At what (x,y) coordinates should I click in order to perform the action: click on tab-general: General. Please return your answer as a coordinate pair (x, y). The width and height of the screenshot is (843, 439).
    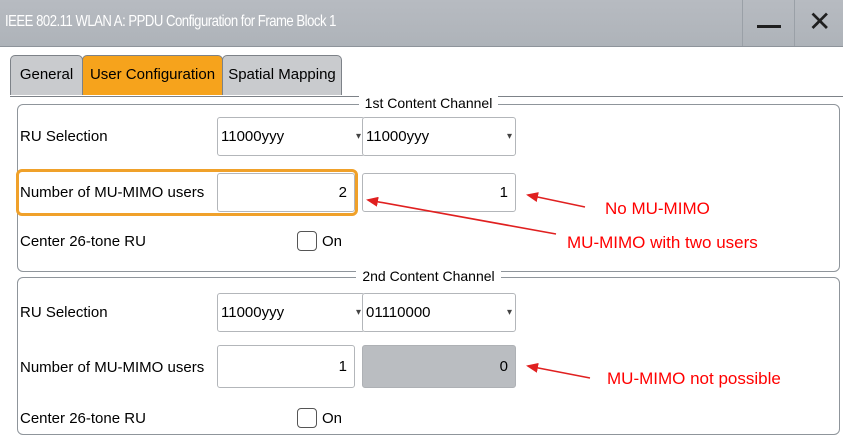
    Looking at the image, I should click on (46, 75).